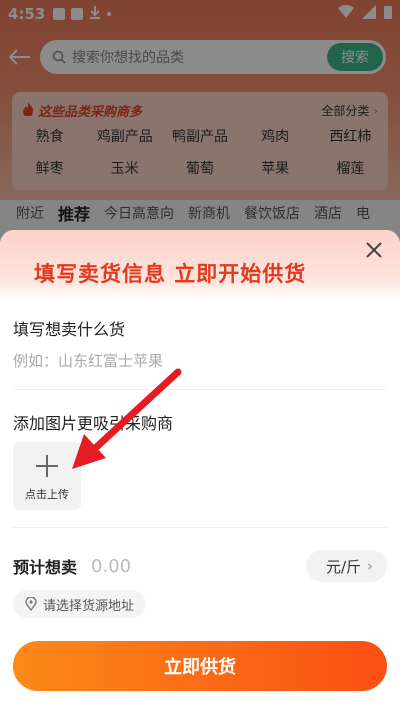 The width and height of the screenshot is (400, 710). I want to click on address-selector: 请选择货源地址, so click(80, 604).